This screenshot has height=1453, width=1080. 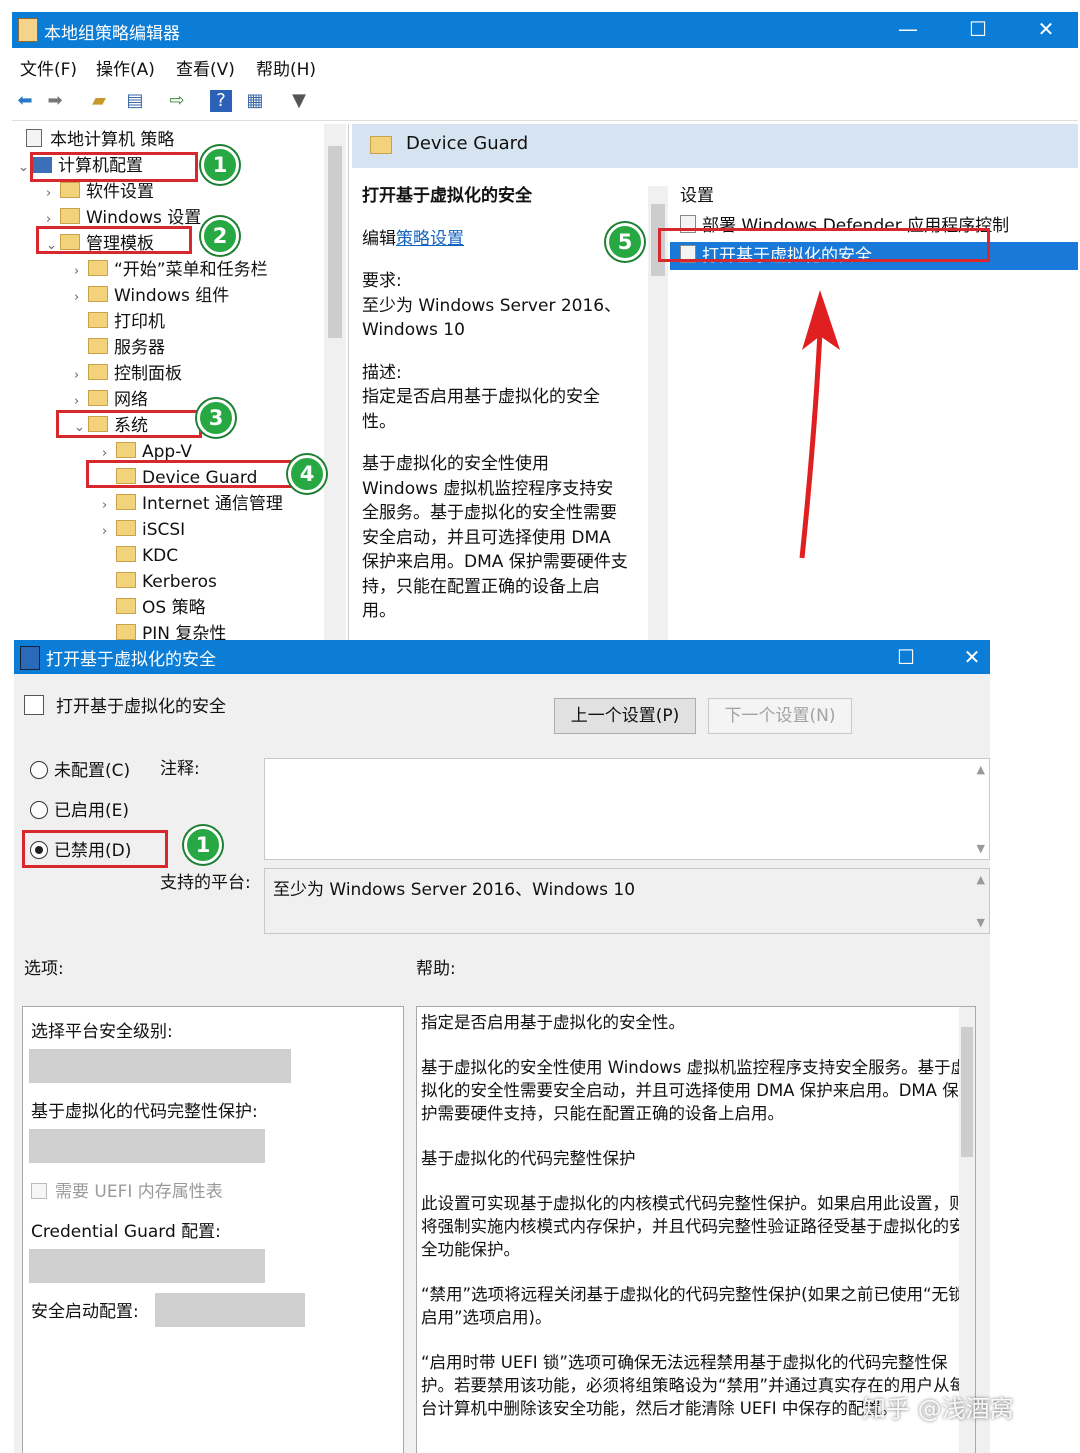 I want to click on requirements: 要求: 至少为 Windows Server 2016、Windows 10, so click(x=496, y=306).